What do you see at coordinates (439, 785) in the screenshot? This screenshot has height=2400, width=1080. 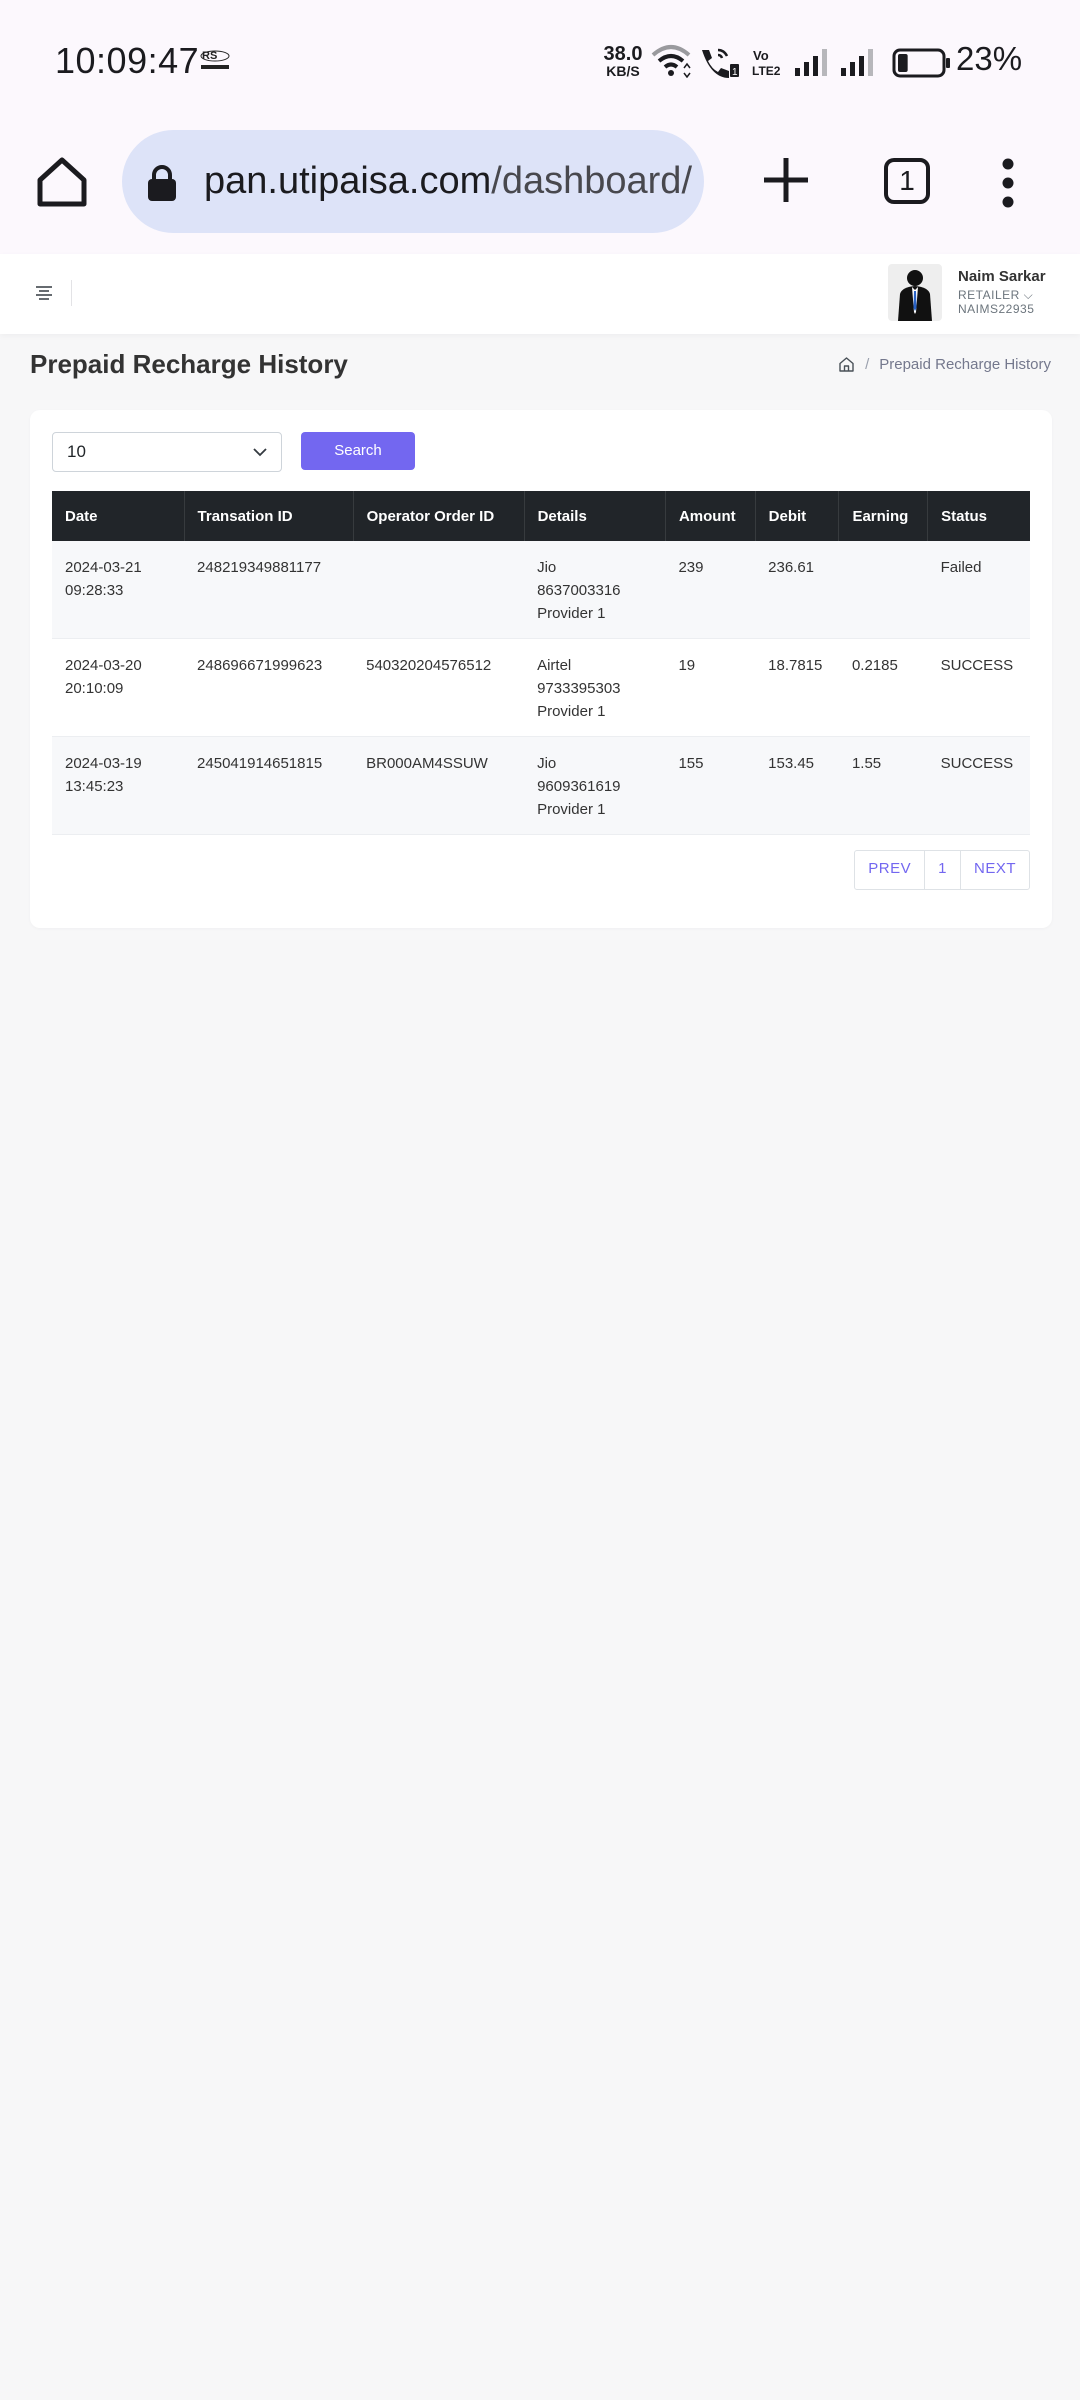 I see `operator-order-cell: BR000AM4SSUW` at bounding box center [439, 785].